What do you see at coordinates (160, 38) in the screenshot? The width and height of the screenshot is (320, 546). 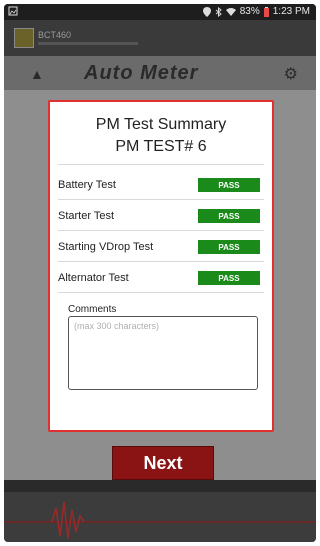 I see `app-bar: BCT460` at bounding box center [160, 38].